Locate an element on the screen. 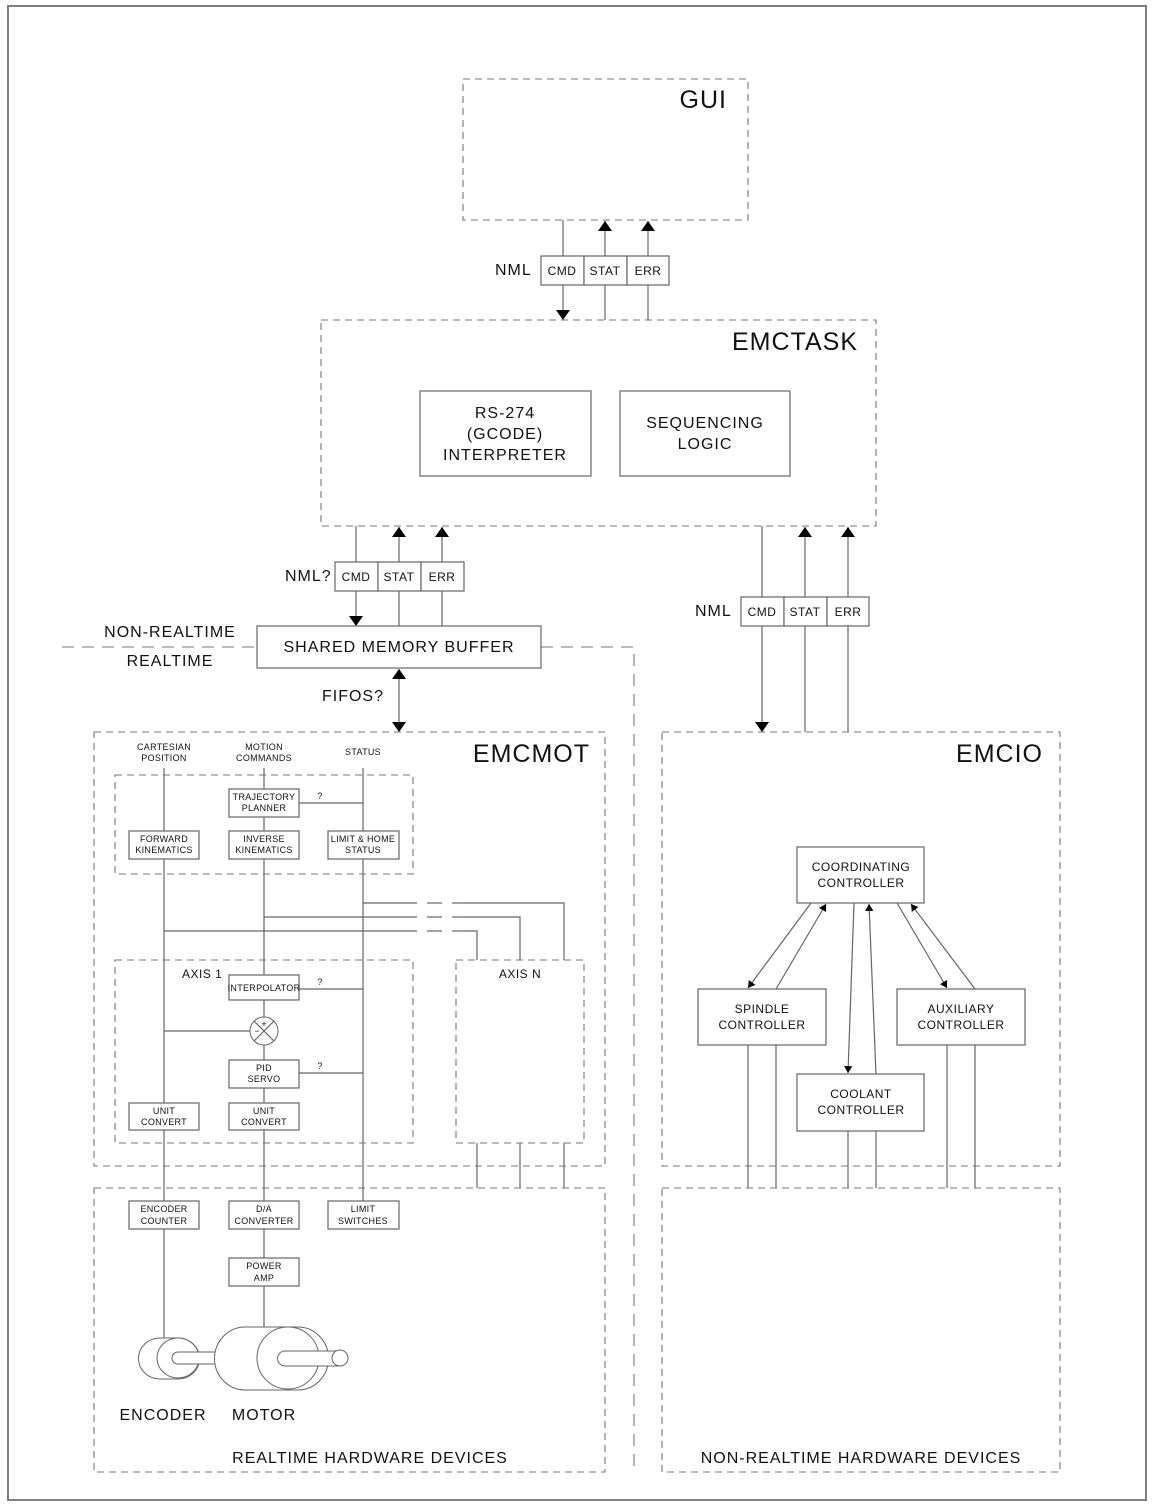 The image size is (1152, 1510). rt-hw-boundary is located at coordinates (349, 1330).